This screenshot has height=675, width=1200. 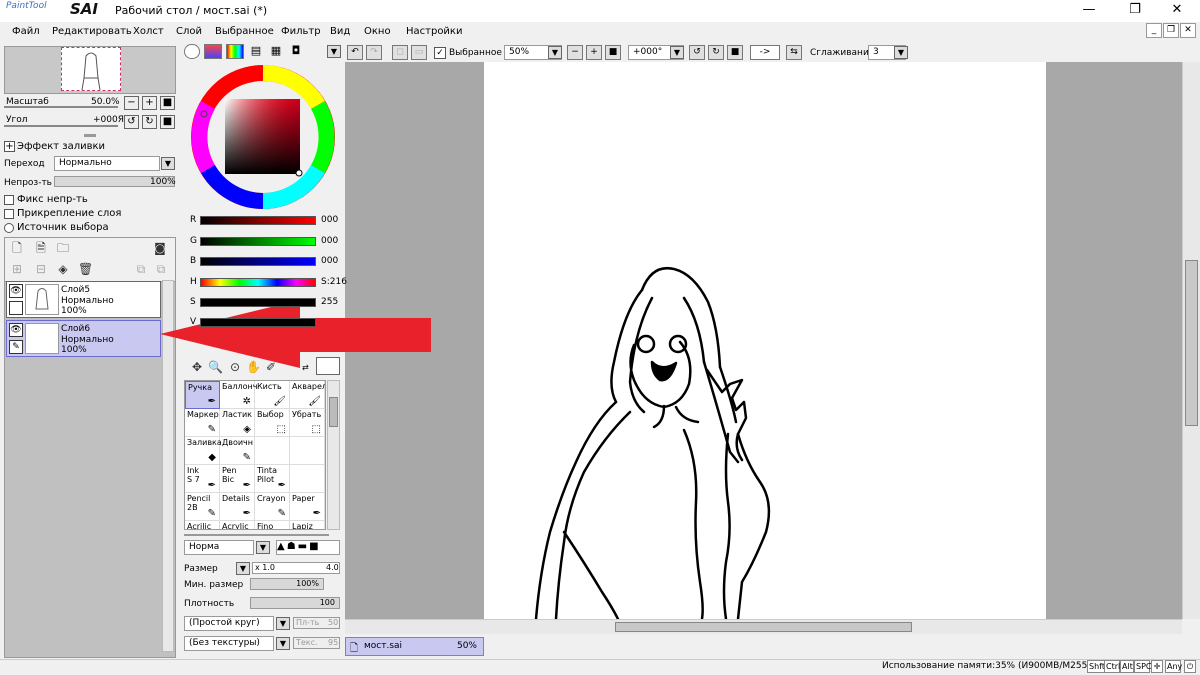 I want to click on clear-layer-icon: ◈, so click(x=63, y=269).